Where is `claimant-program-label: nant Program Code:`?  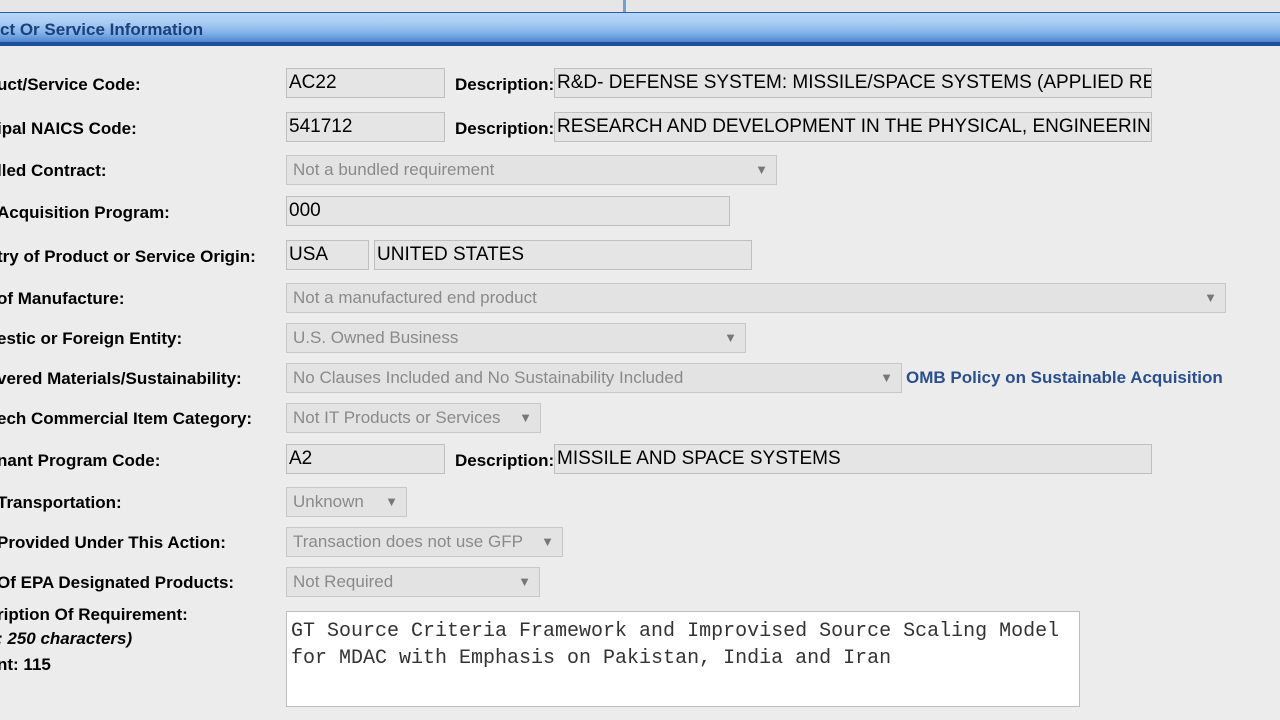
claimant-program-label: nant Program Code: is located at coordinates (80, 460).